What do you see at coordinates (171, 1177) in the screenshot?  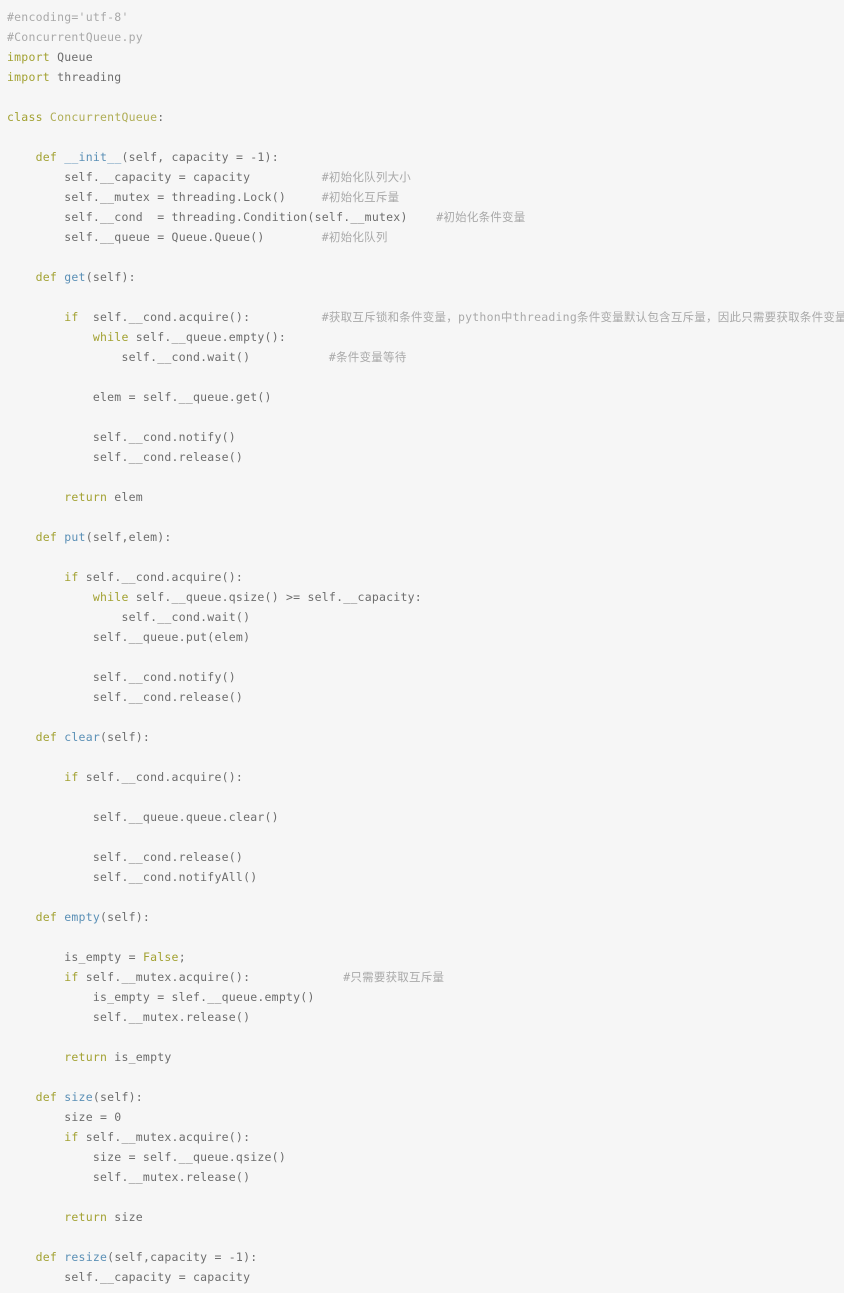 I see `code-token-plain: self.__mutex.release()` at bounding box center [171, 1177].